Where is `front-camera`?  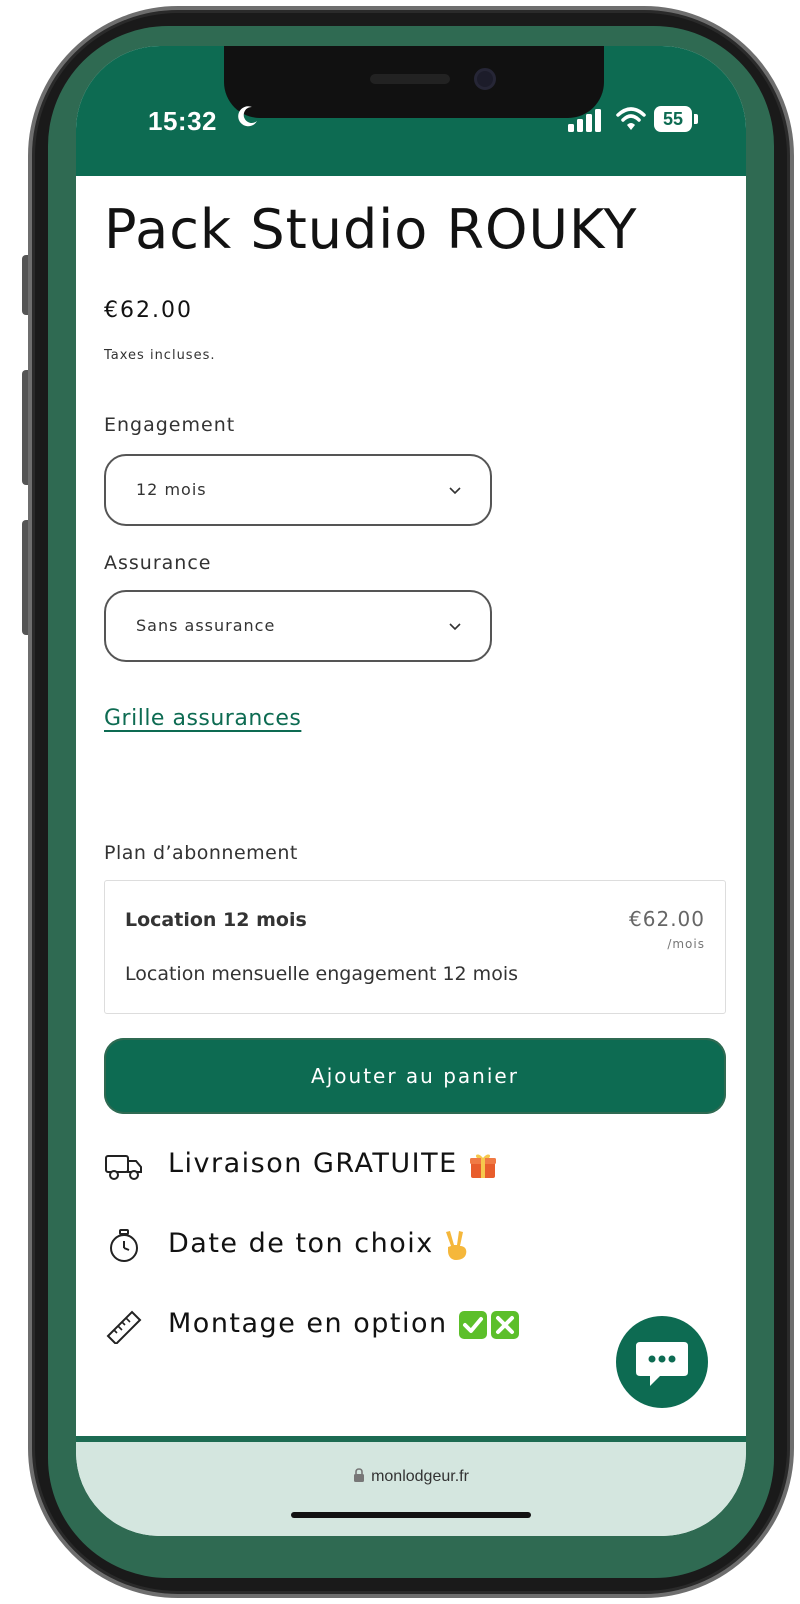 front-camera is located at coordinates (485, 79).